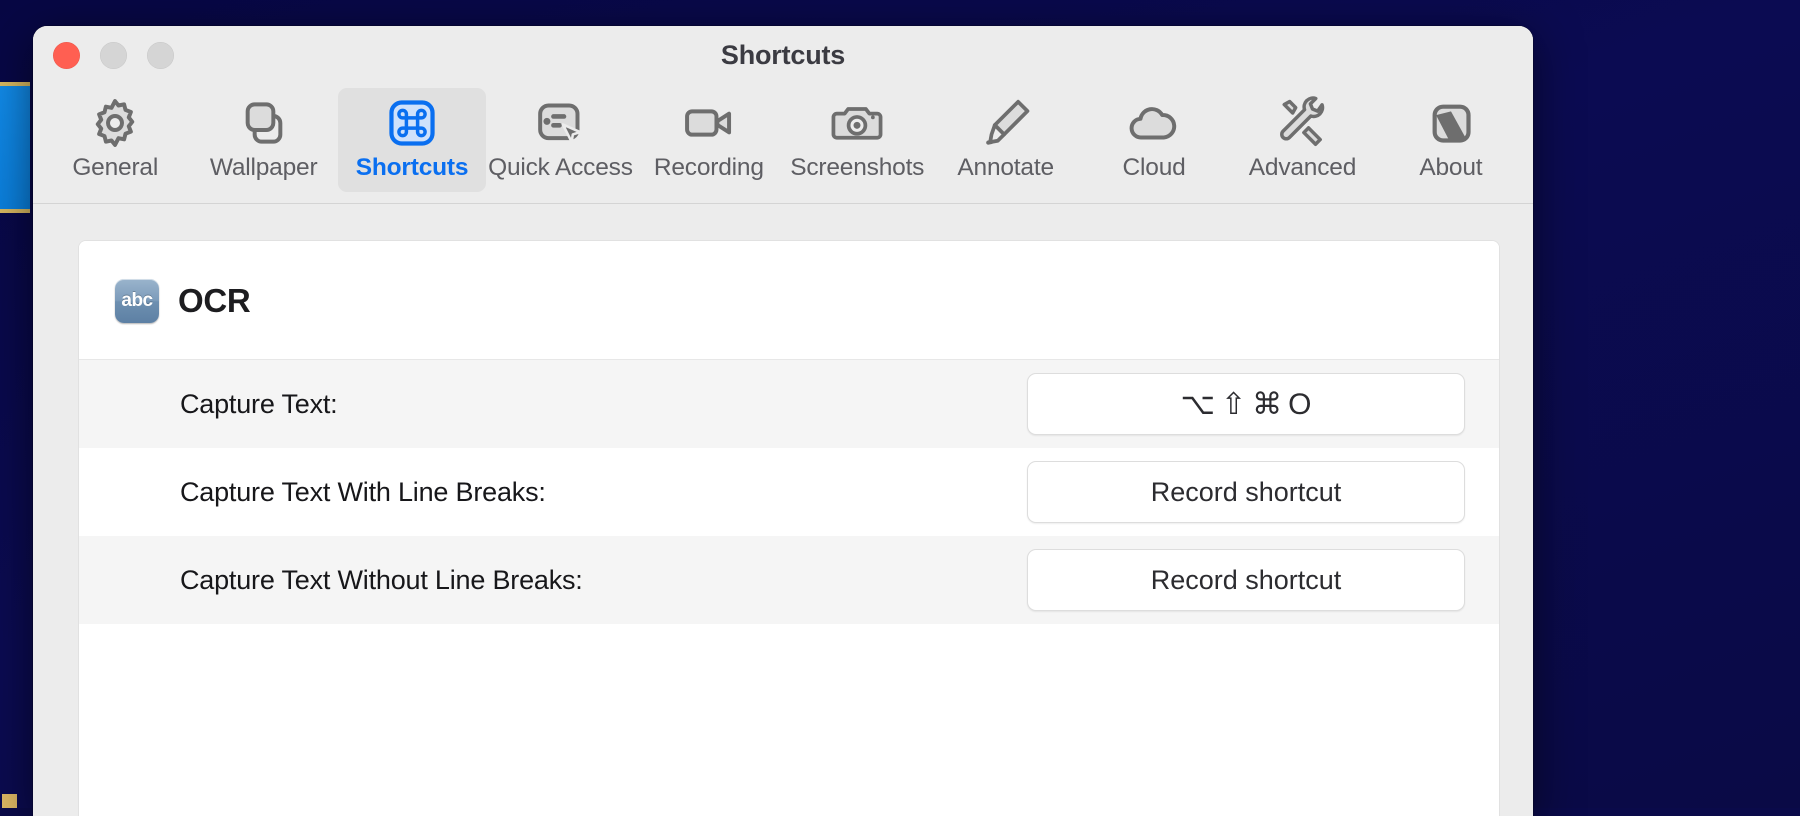  What do you see at coordinates (137, 301) in the screenshot?
I see `abc-icon: abc` at bounding box center [137, 301].